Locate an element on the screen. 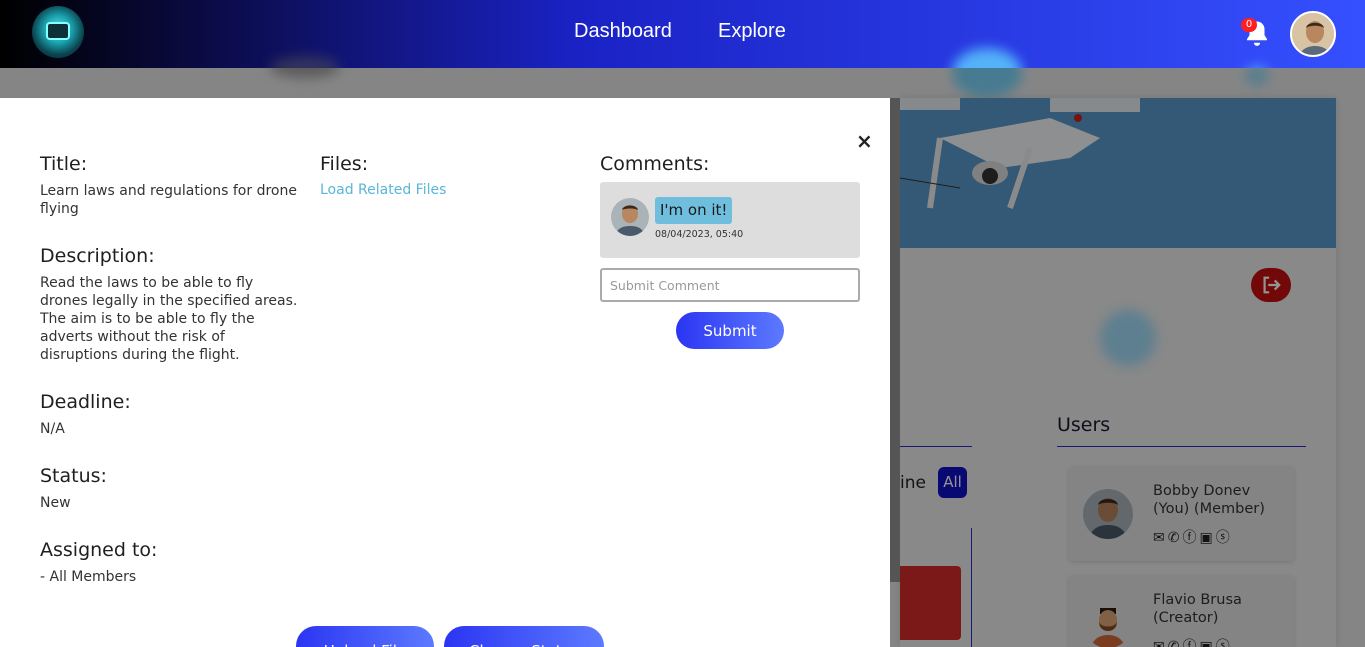 This screenshot has height=647, width=1365. deadline-label: Deadline: is located at coordinates (85, 402).